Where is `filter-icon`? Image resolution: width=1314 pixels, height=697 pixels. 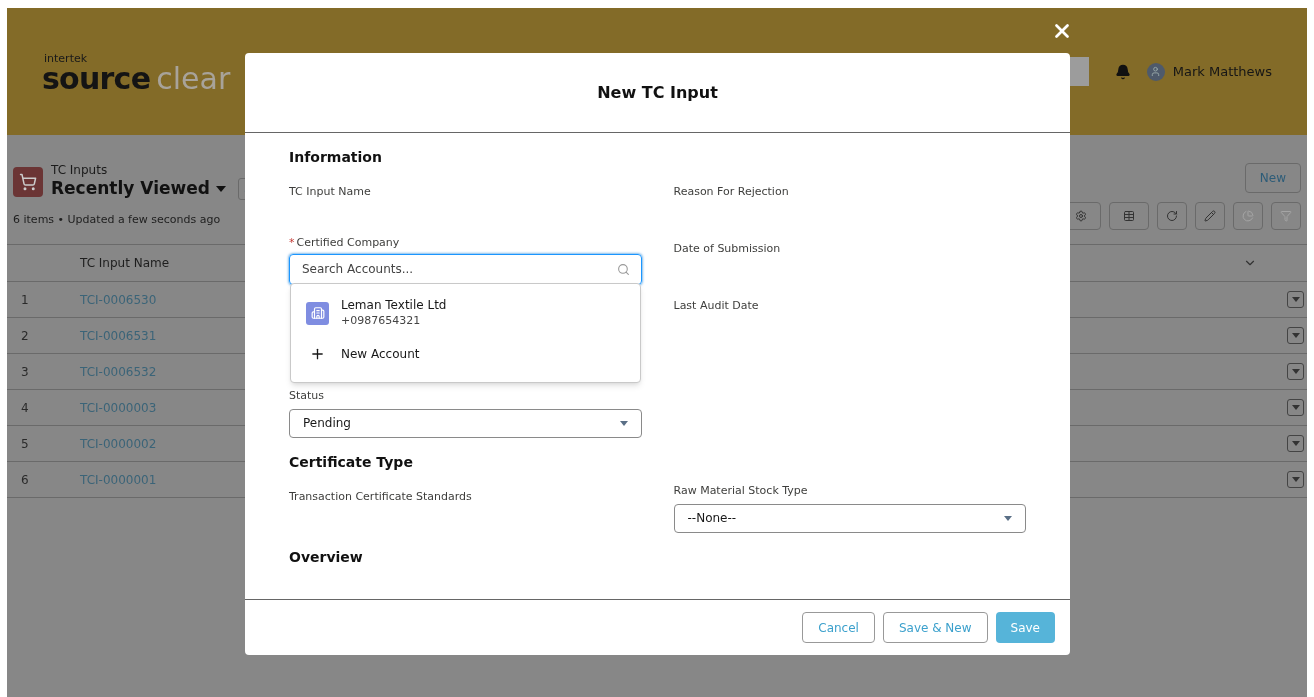 filter-icon is located at coordinates (1286, 216).